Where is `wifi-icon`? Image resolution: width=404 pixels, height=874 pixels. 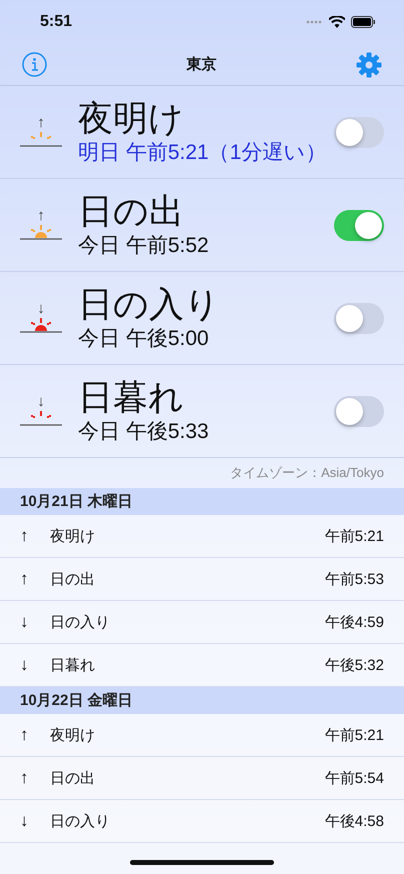 wifi-icon is located at coordinates (337, 22).